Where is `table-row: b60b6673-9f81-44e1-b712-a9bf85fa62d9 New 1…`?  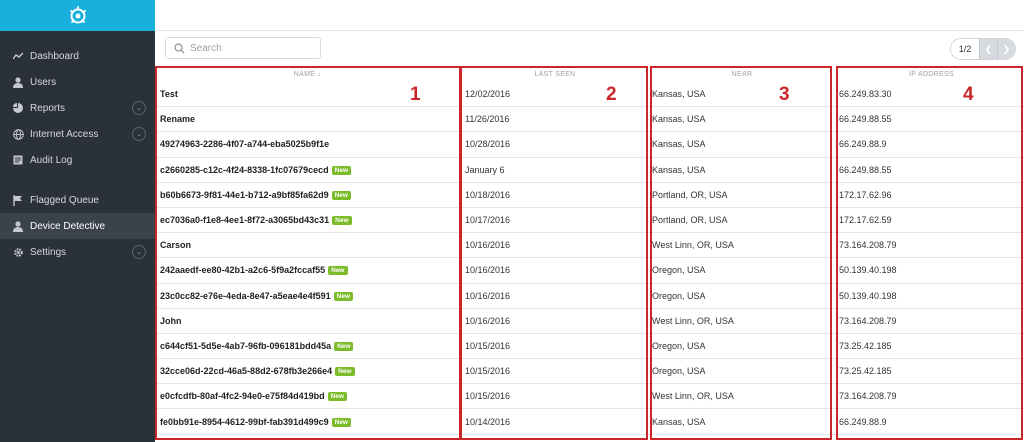 table-row: b60b6673-9f81-44e1-b712-a9bf85fa62d9 New 1… is located at coordinates (589, 195).